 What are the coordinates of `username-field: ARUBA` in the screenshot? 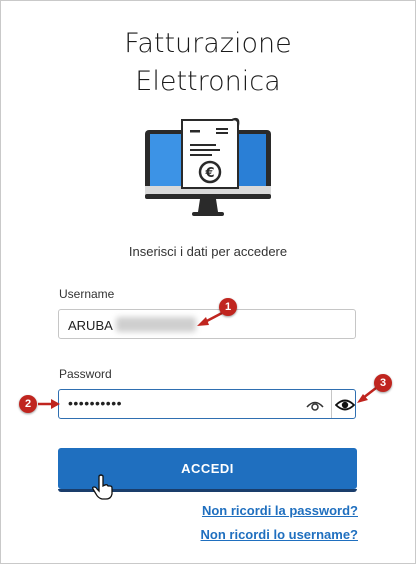 It's located at (207, 324).